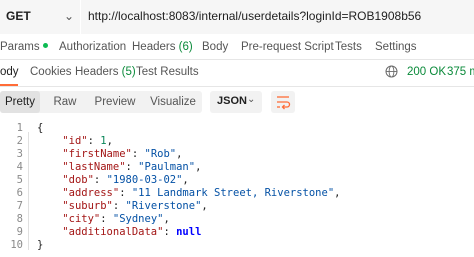 This screenshot has width=474, height=257. What do you see at coordinates (128, 72) in the screenshot?
I see `tab-response-headers-count: (5)` at bounding box center [128, 72].